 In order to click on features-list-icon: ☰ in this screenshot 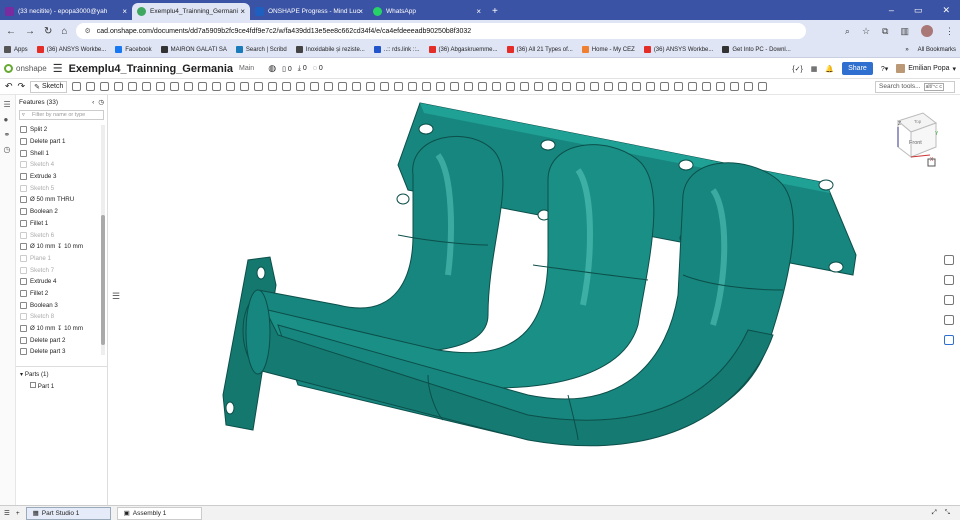, I will do `click(8, 104)`.